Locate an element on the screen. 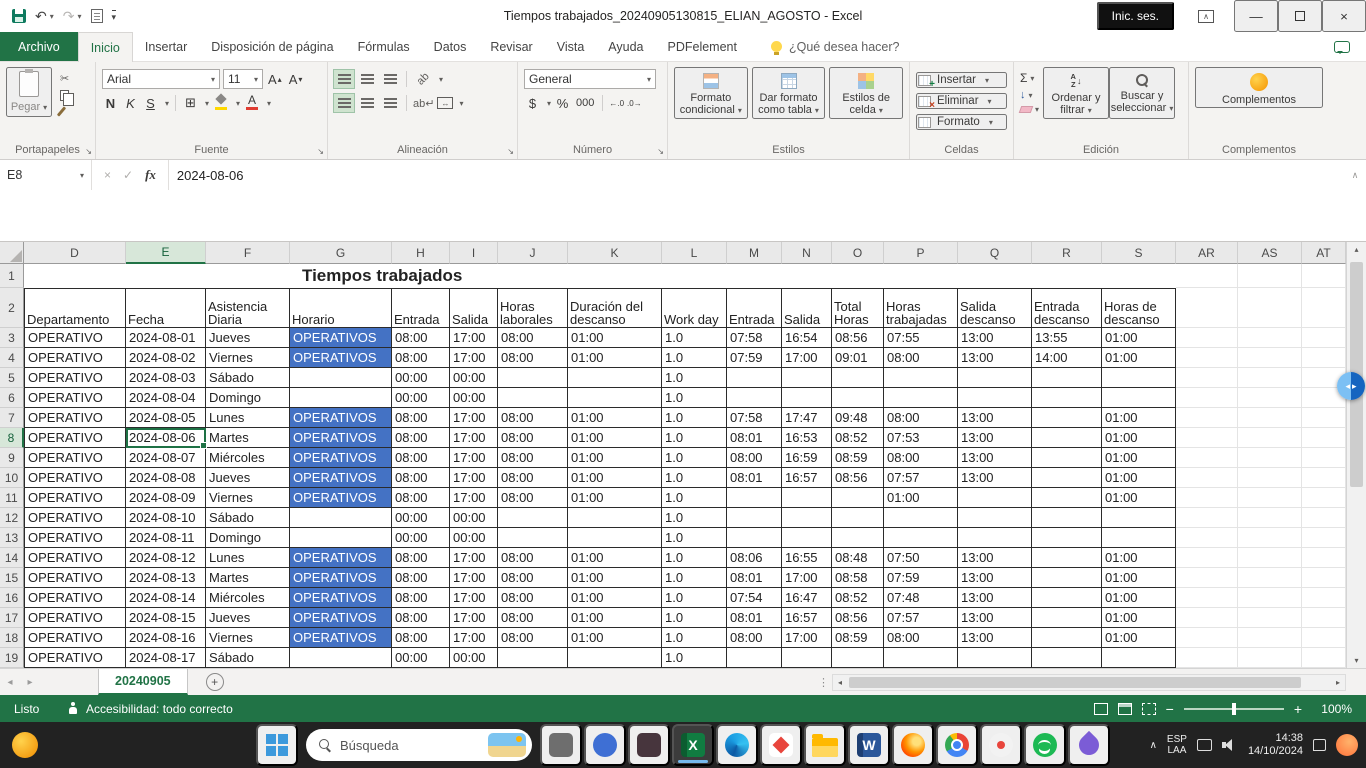 This screenshot has width=1366, height=768. cell-M18: 08:00 is located at coordinates (754, 638).